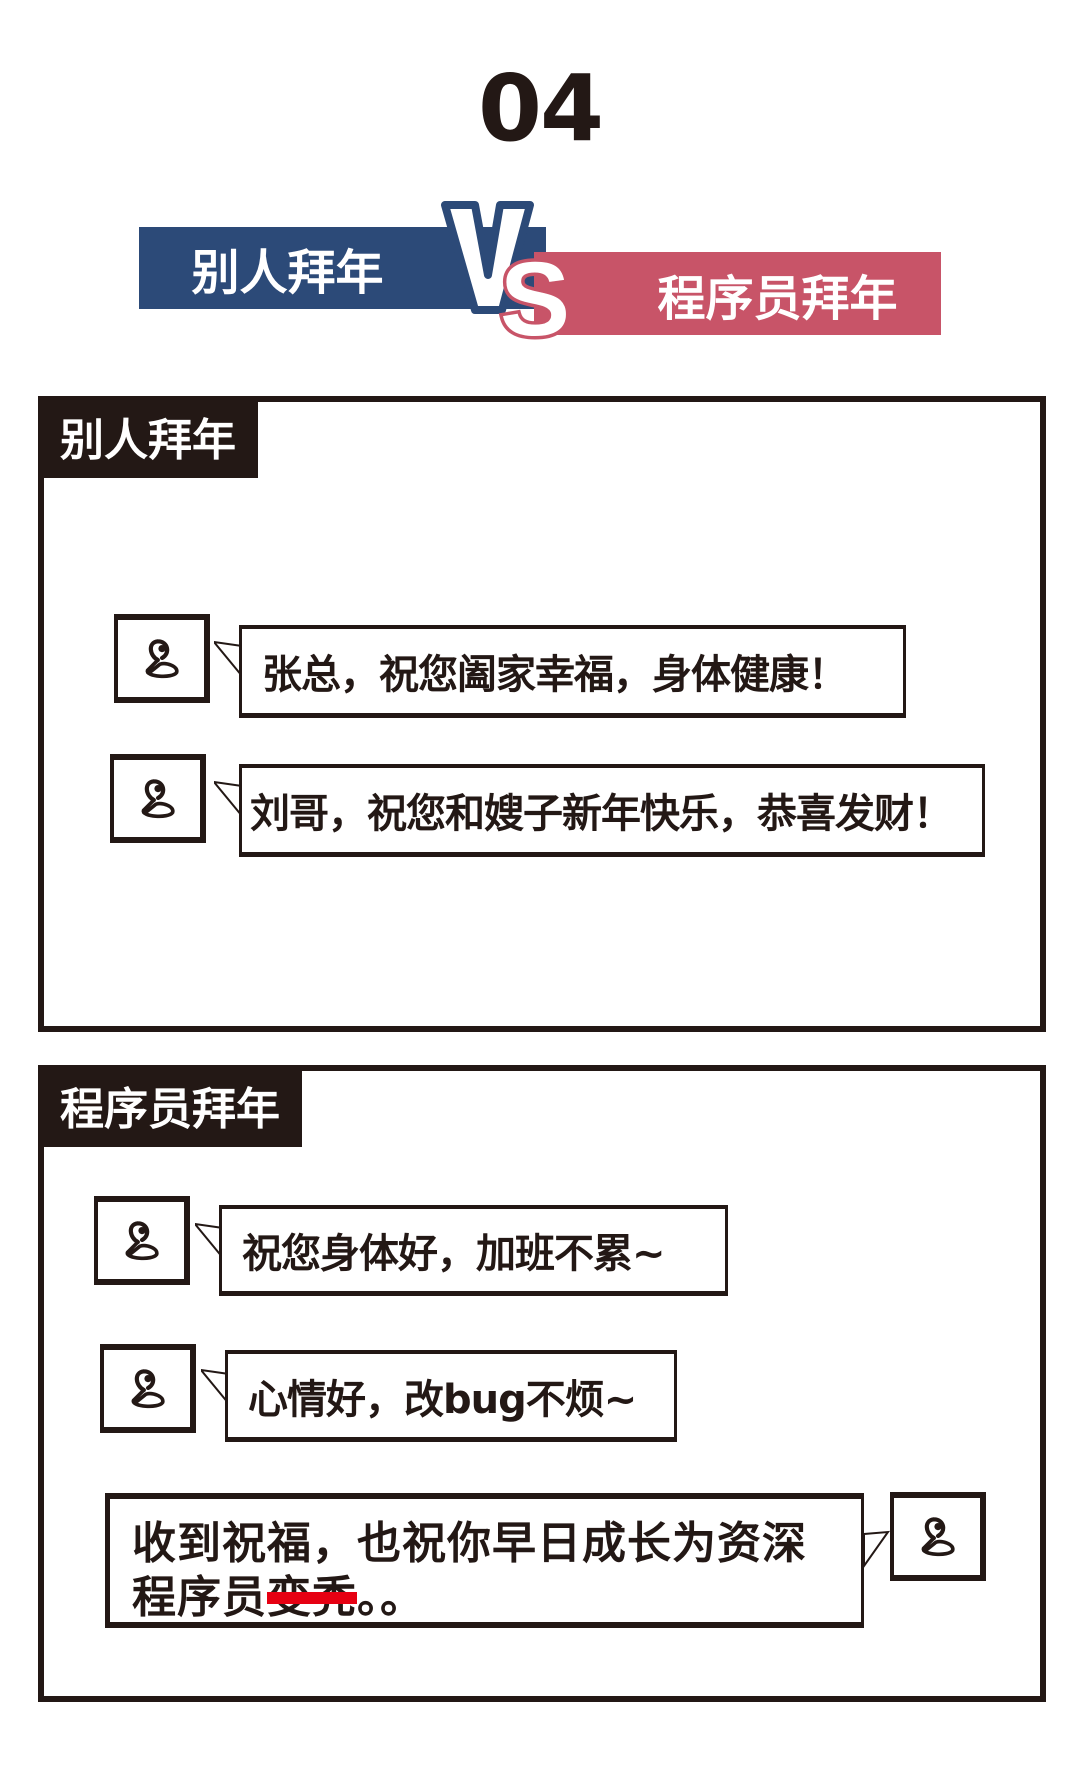 The width and height of the screenshot is (1080, 1787). What do you see at coordinates (540, 108) in the screenshot?
I see `section-number: 04` at bounding box center [540, 108].